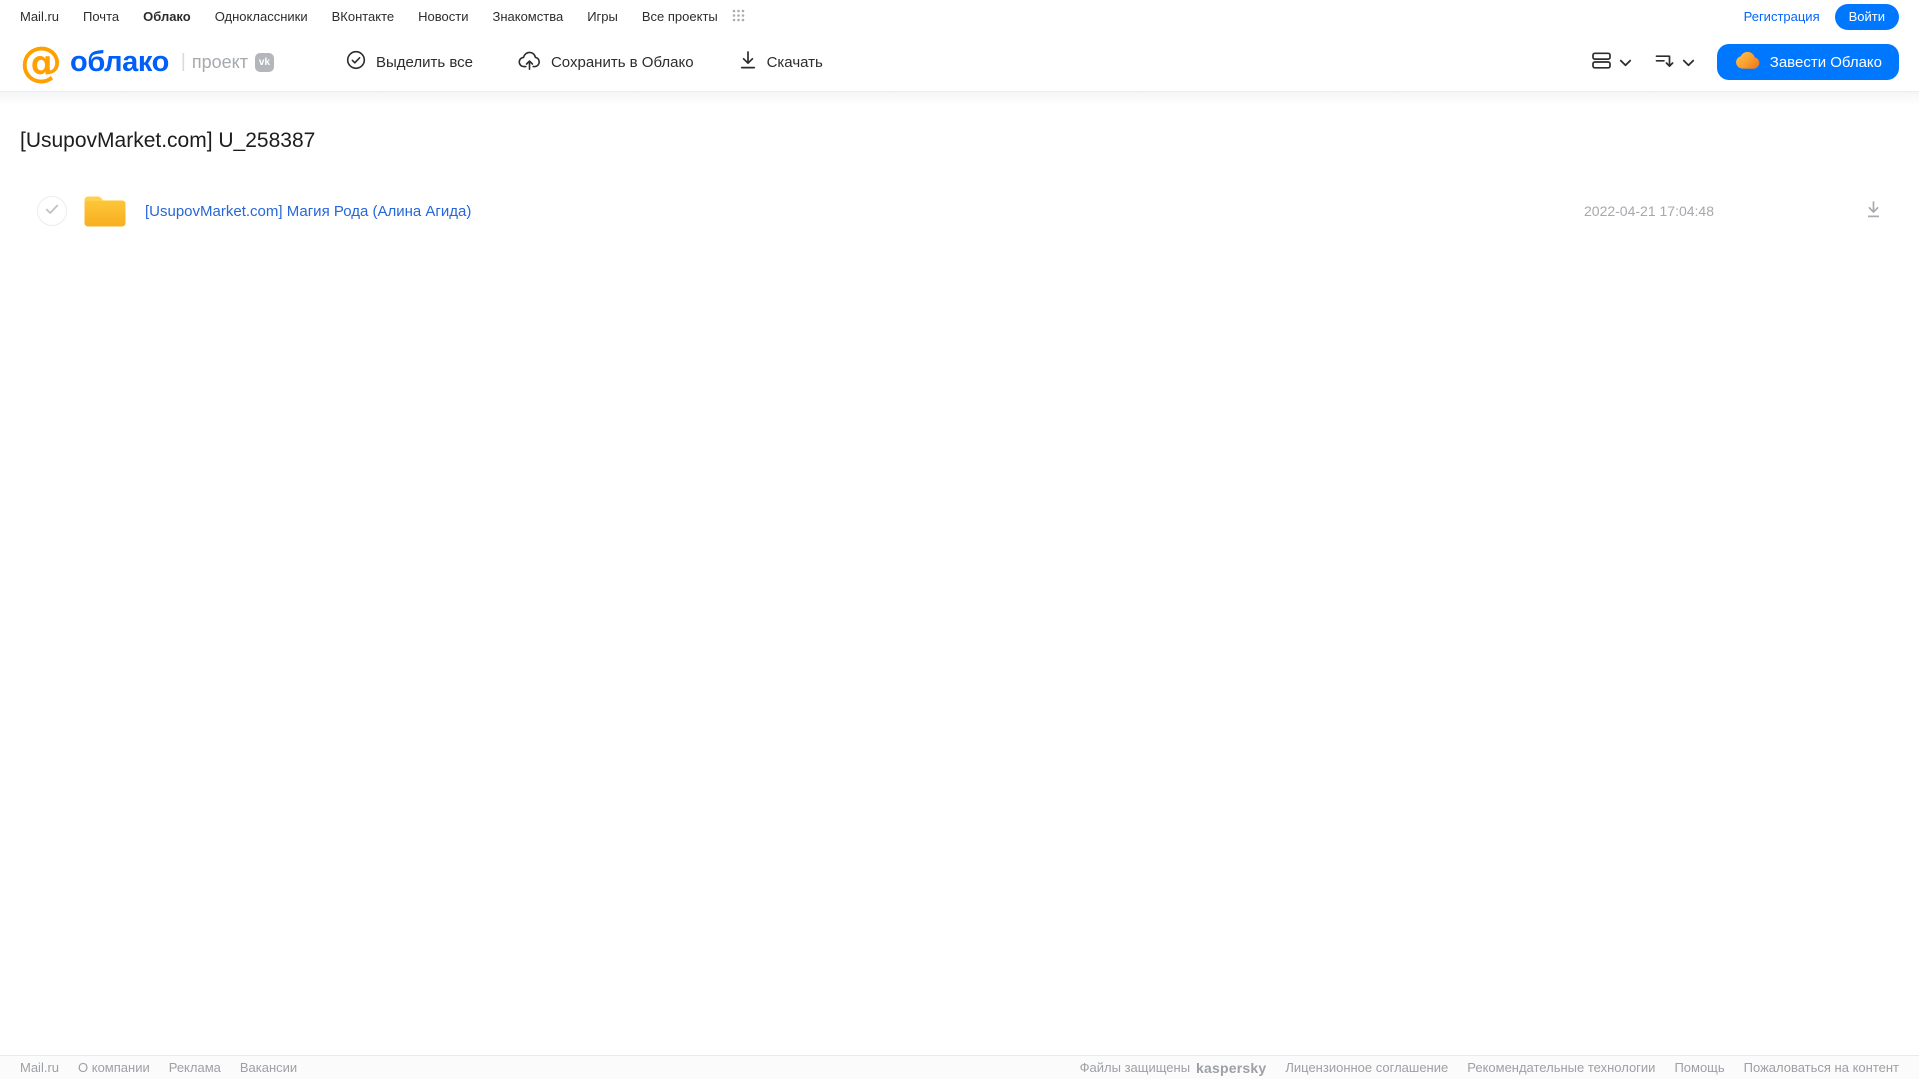 This screenshot has width=1919, height=1079. What do you see at coordinates (959, 98) in the screenshot?
I see `header-shadow` at bounding box center [959, 98].